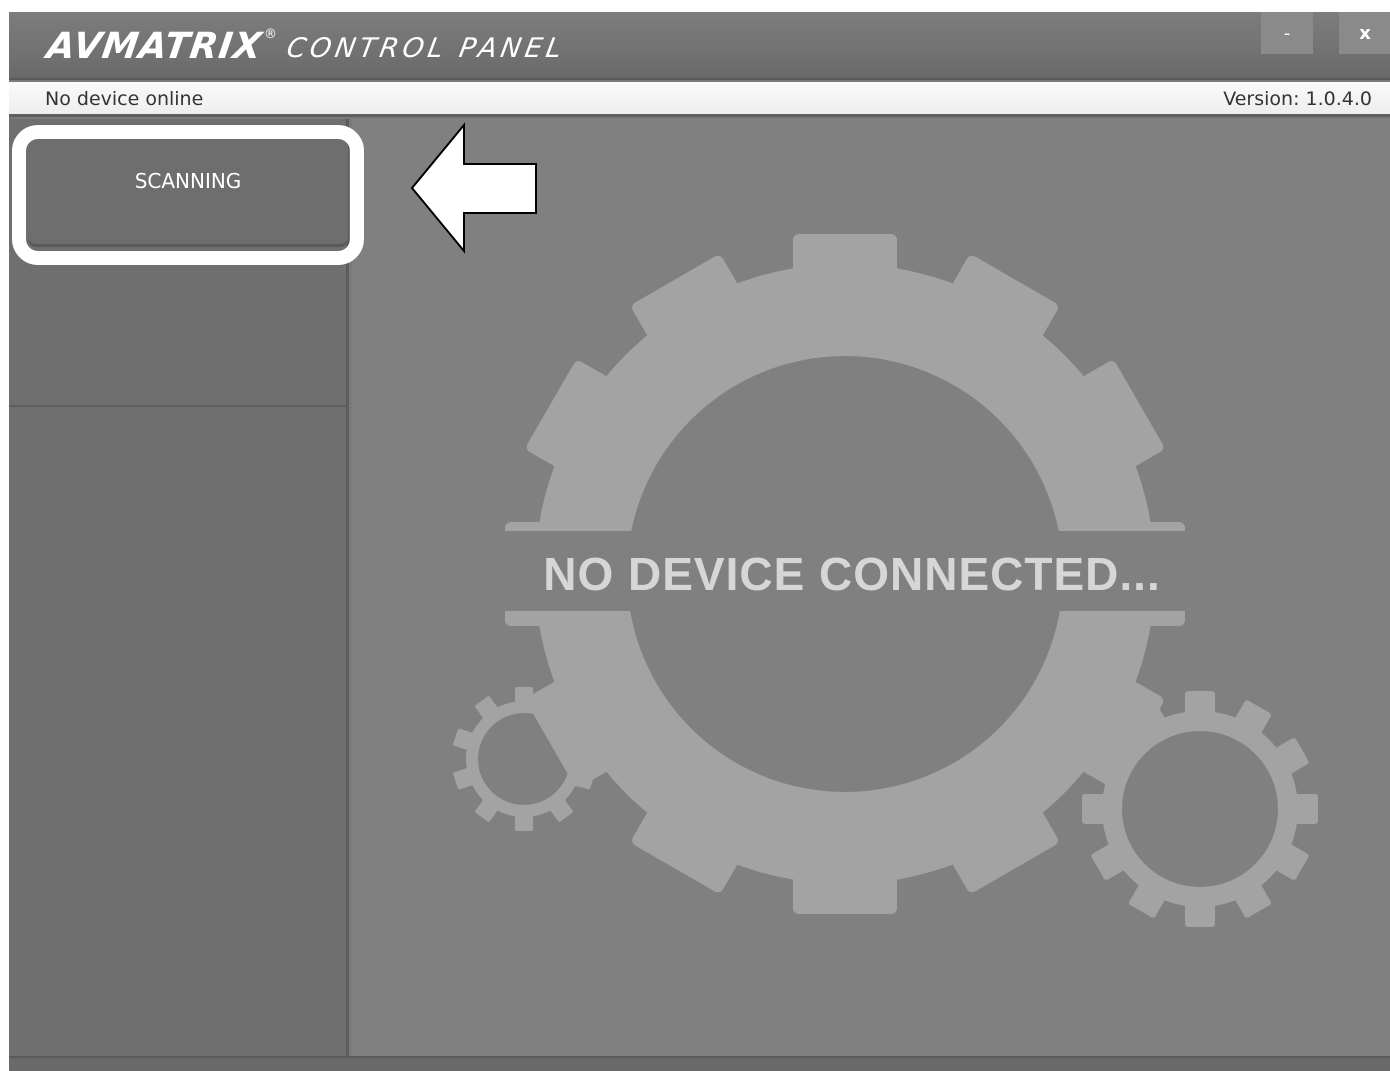 This screenshot has height=1071, width=1390. Describe the element at coordinates (124, 99) in the screenshot. I see `device-status-text: No device online` at that location.